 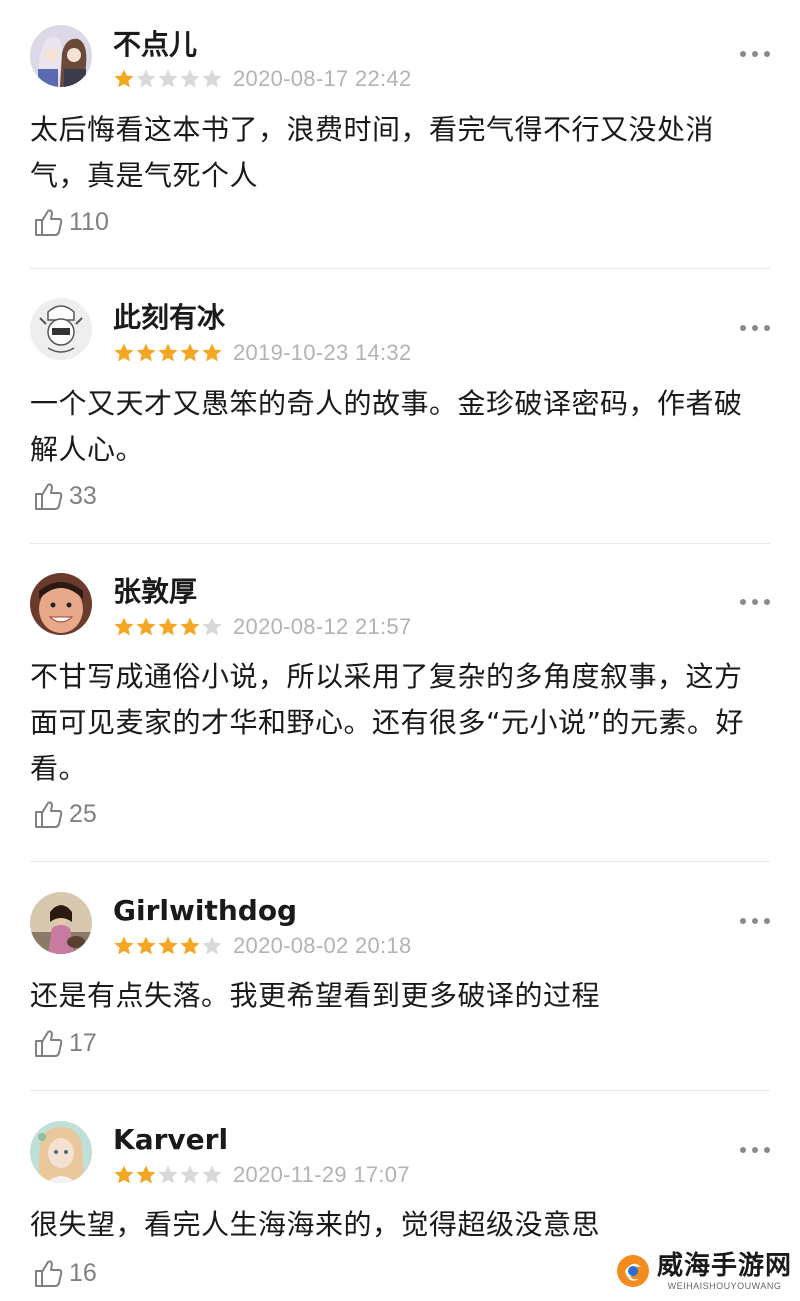 I want to click on like-count: 33, so click(x=83, y=495).